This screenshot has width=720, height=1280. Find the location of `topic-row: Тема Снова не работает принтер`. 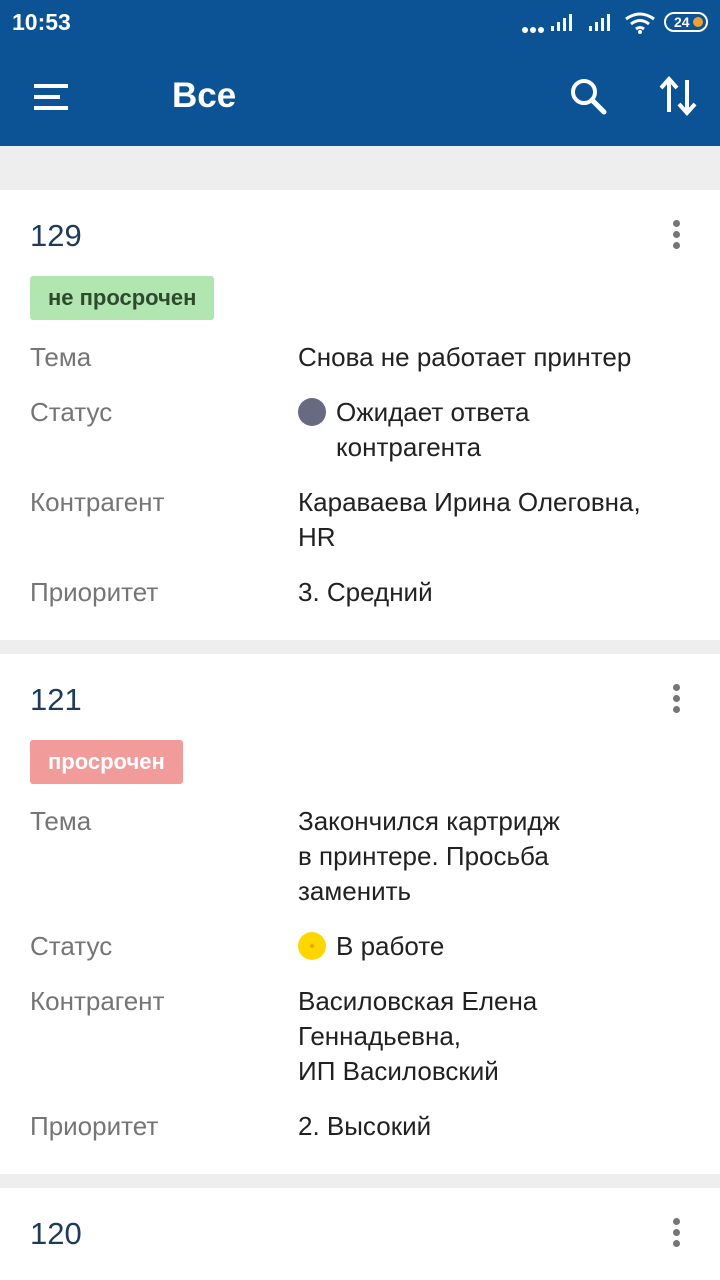

topic-row: Тема Снова не работает принтер is located at coordinates (360, 357).